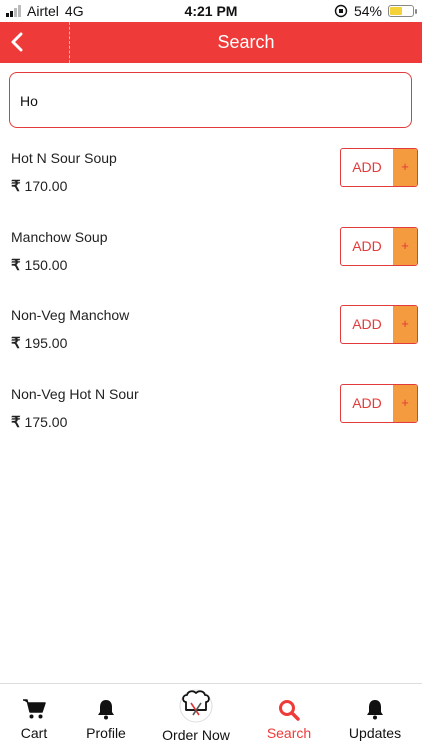  What do you see at coordinates (46, 186) in the screenshot?
I see `price-value: 170.00` at bounding box center [46, 186].